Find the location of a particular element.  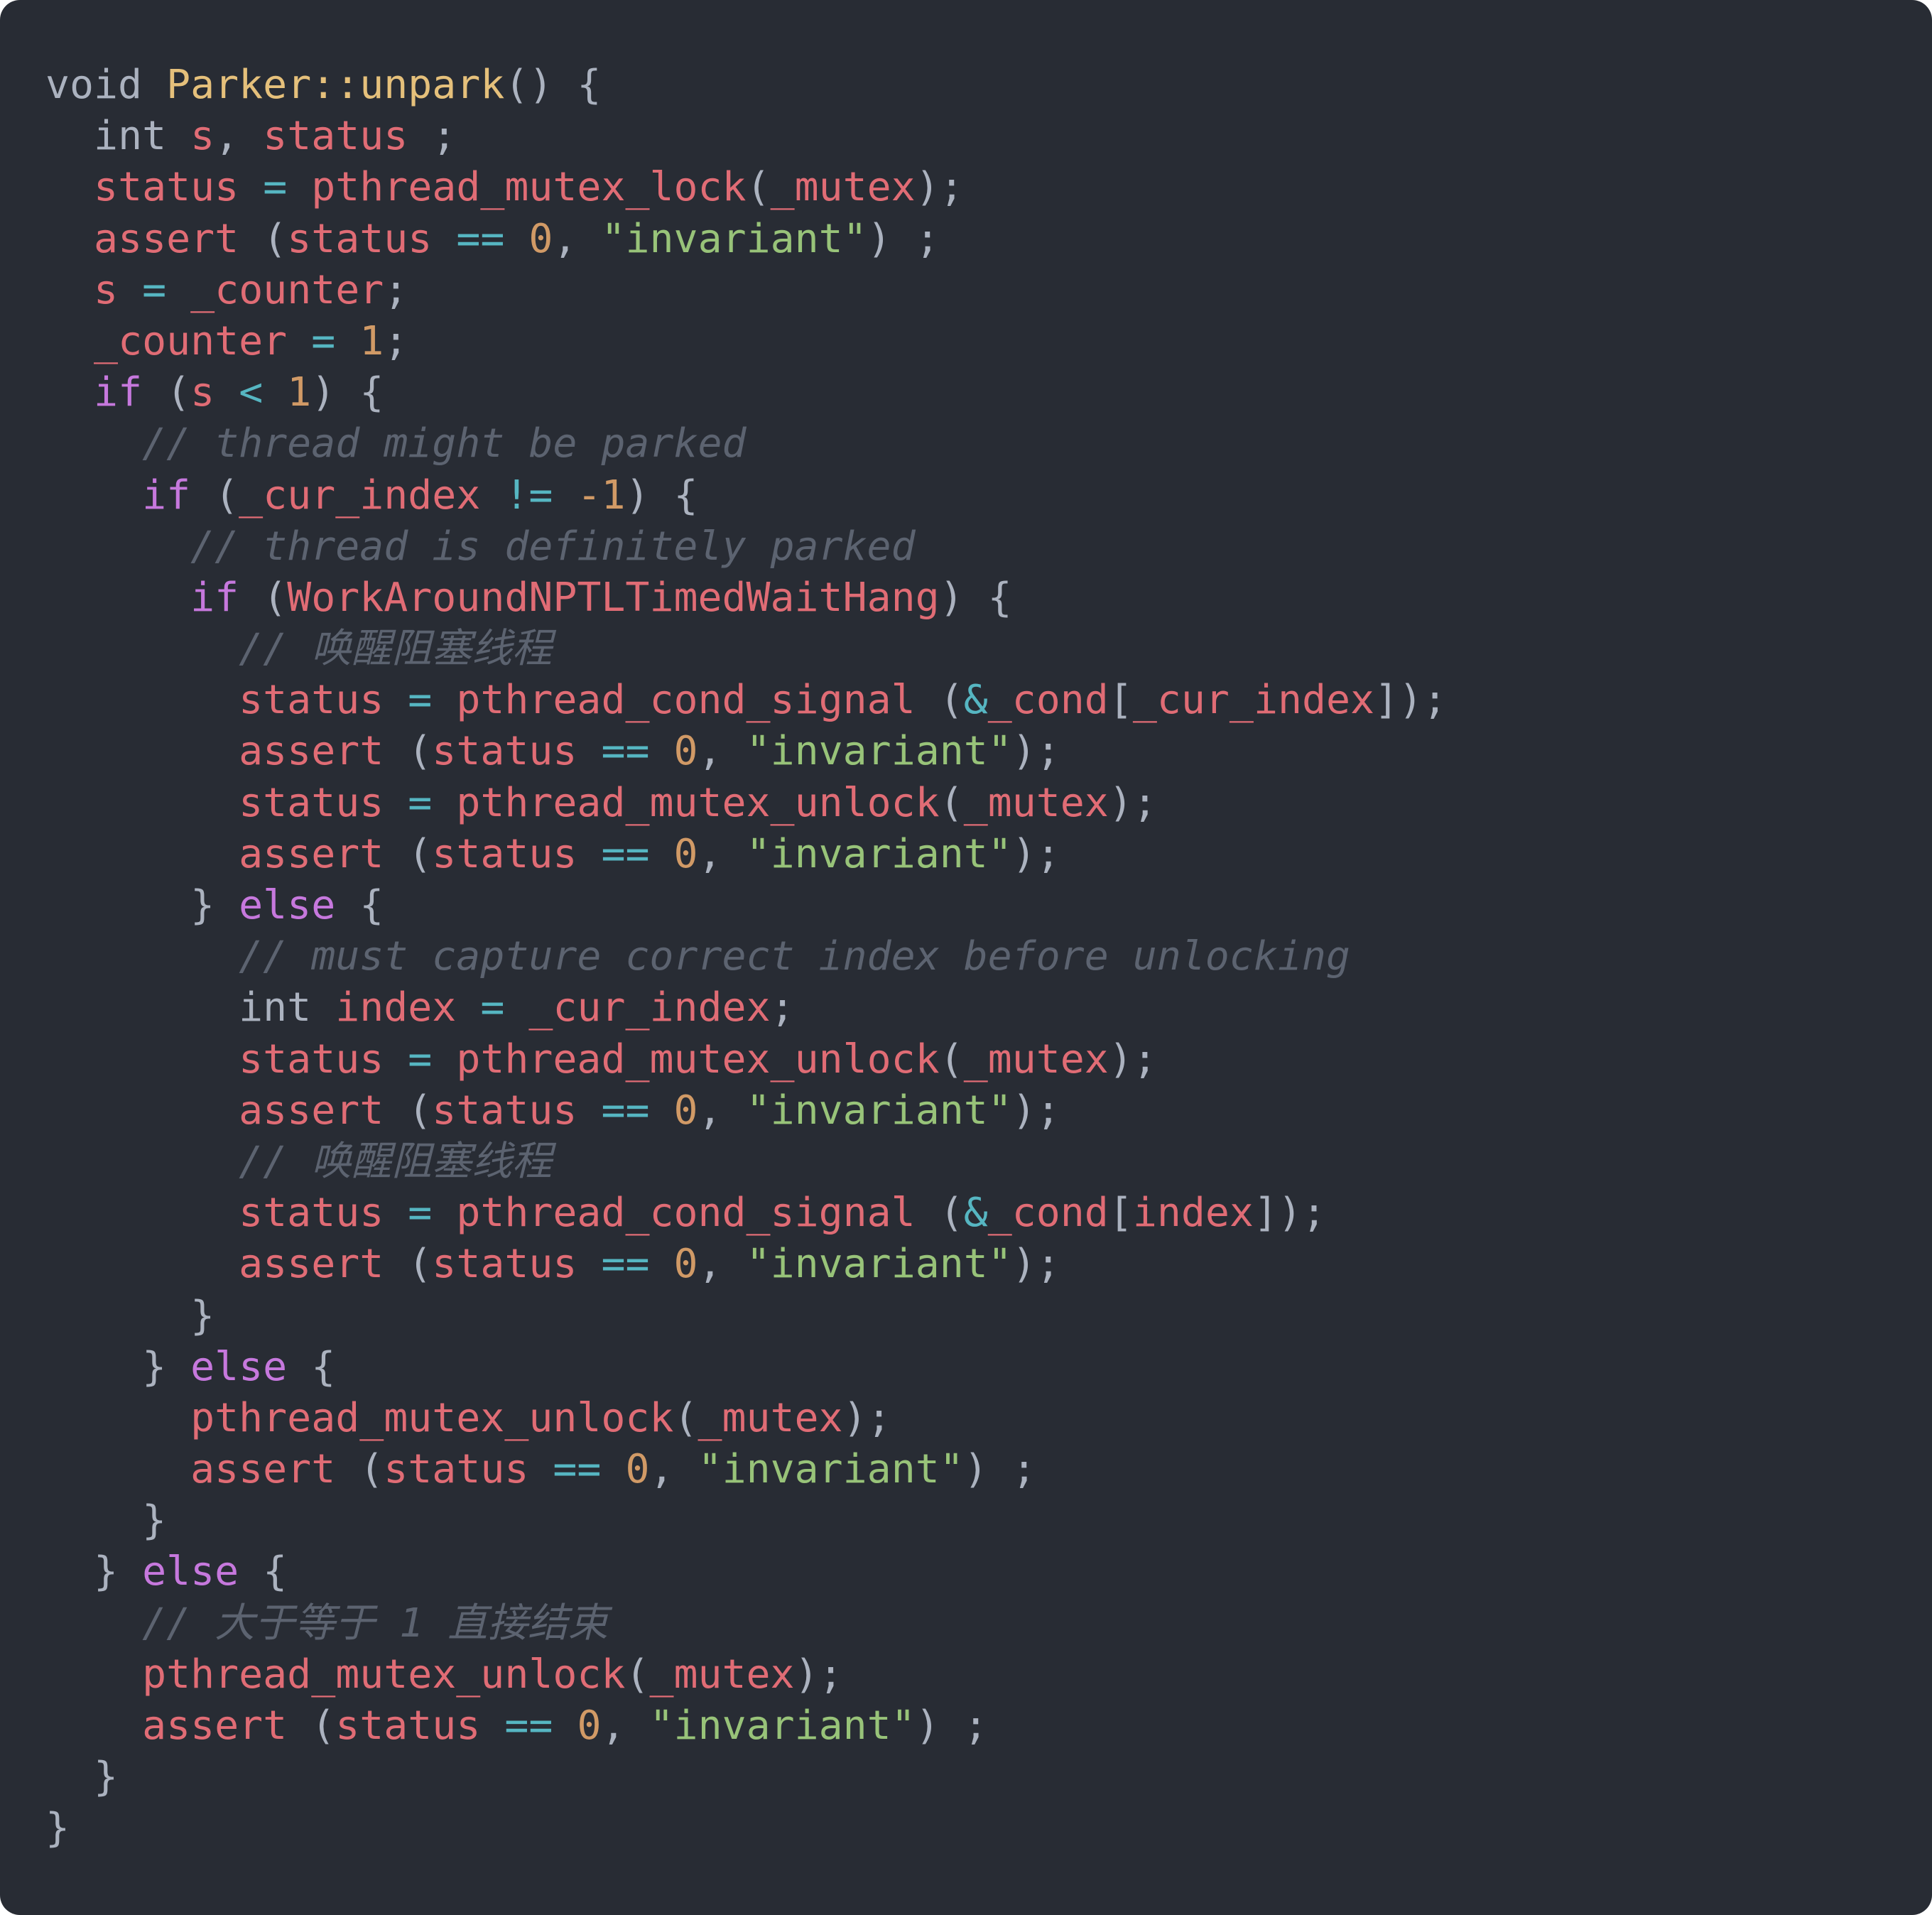

operator-token: == is located at coordinates (625, 1264).